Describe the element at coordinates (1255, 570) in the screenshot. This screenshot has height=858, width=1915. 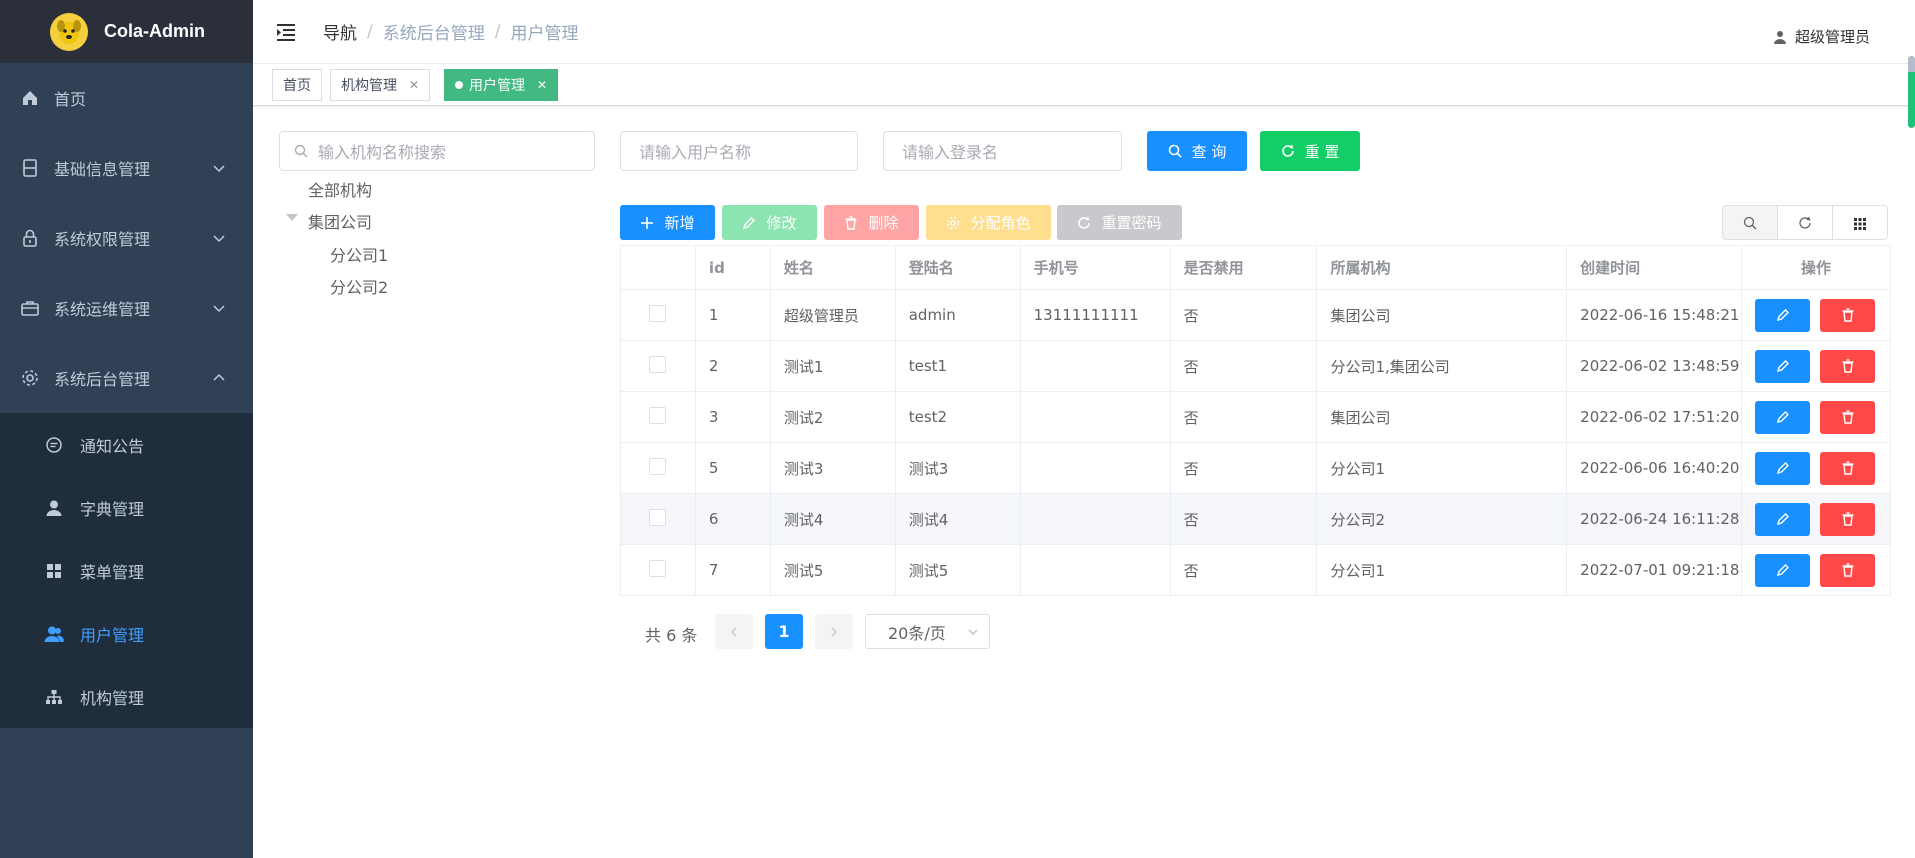
I see `table-row: 7 测试5 测试5 否分公司1 2022-07-01 09:21:18` at that location.